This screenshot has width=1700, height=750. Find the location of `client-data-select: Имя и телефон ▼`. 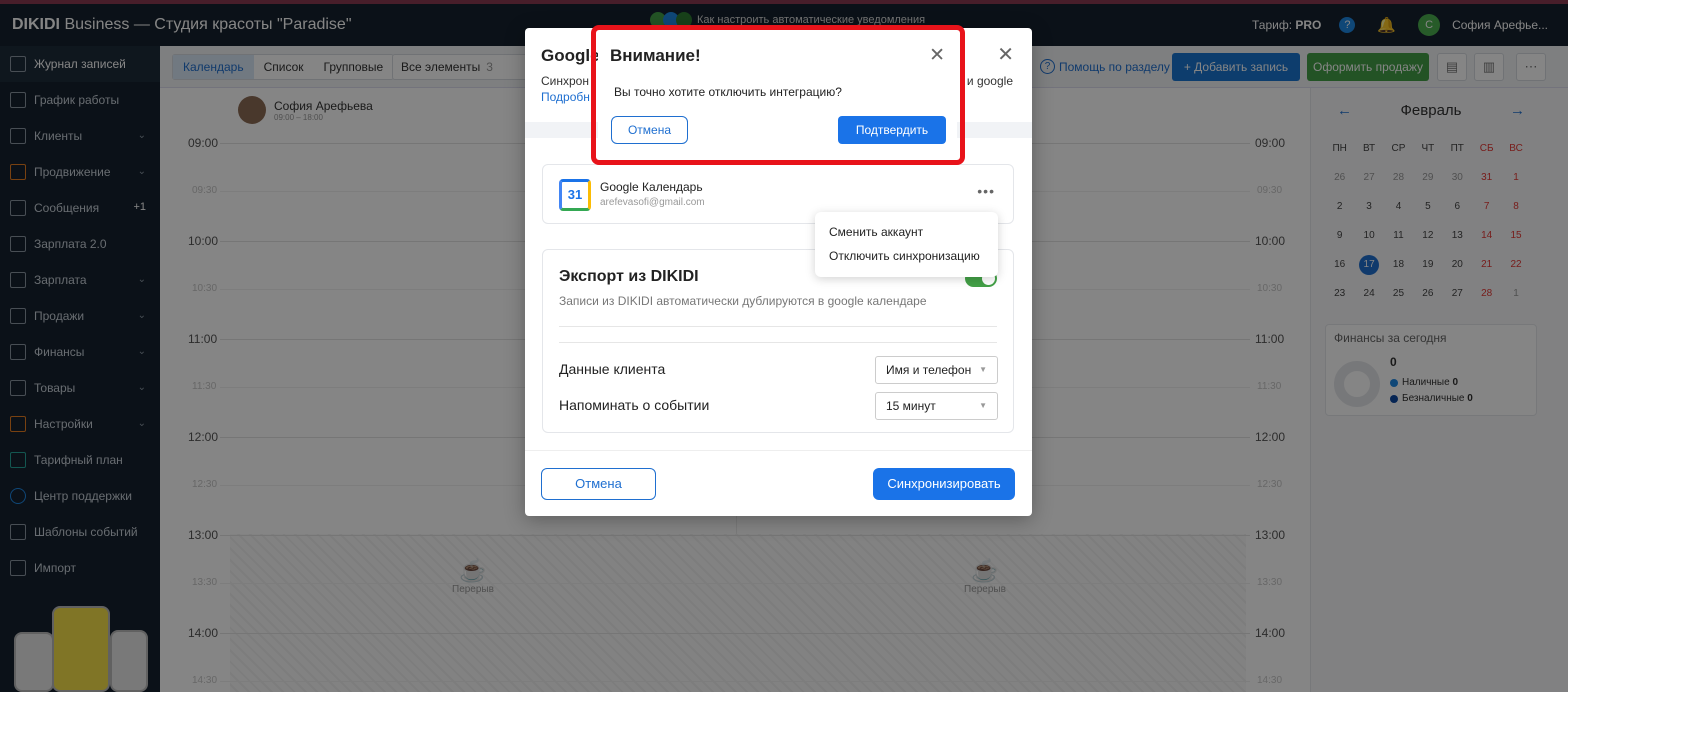

client-data-select: Имя и телефон ▼ is located at coordinates (936, 370).